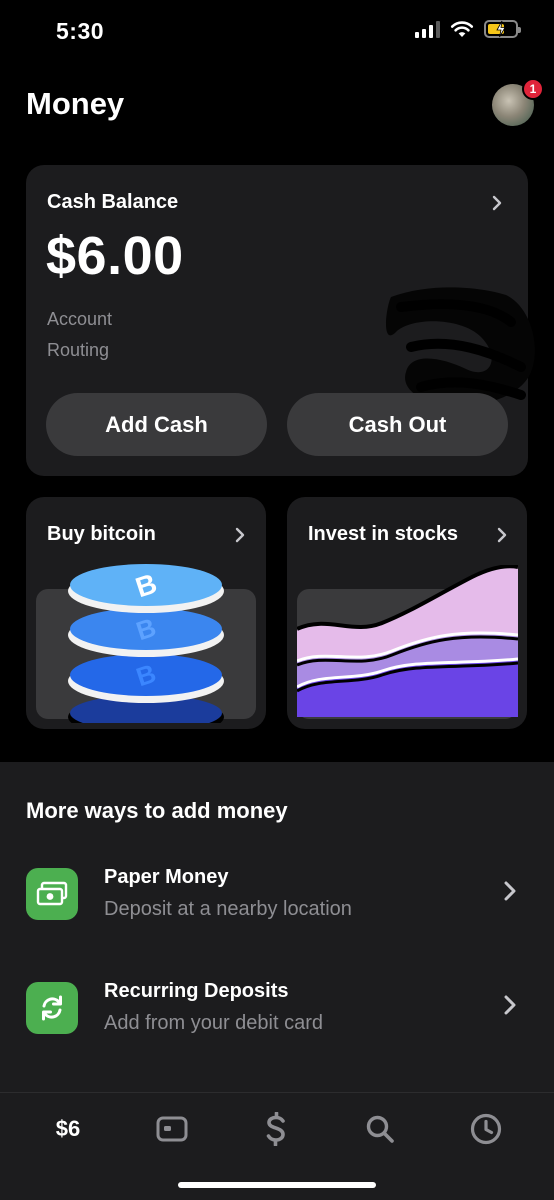  I want to click on paper-money-row: Paper Money Deposit at a nearby location, so click(277, 909).